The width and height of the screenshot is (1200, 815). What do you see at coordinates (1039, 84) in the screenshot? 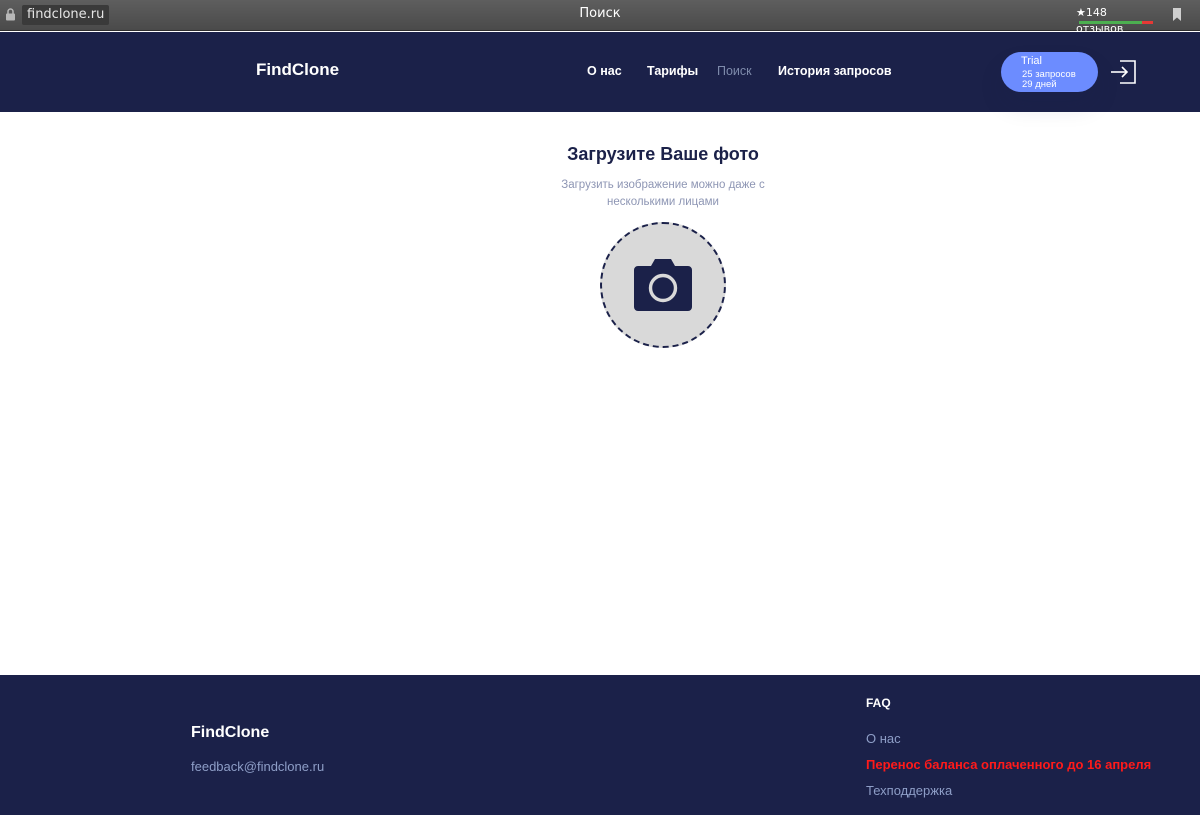
I see `plan-days: 29 дней` at bounding box center [1039, 84].